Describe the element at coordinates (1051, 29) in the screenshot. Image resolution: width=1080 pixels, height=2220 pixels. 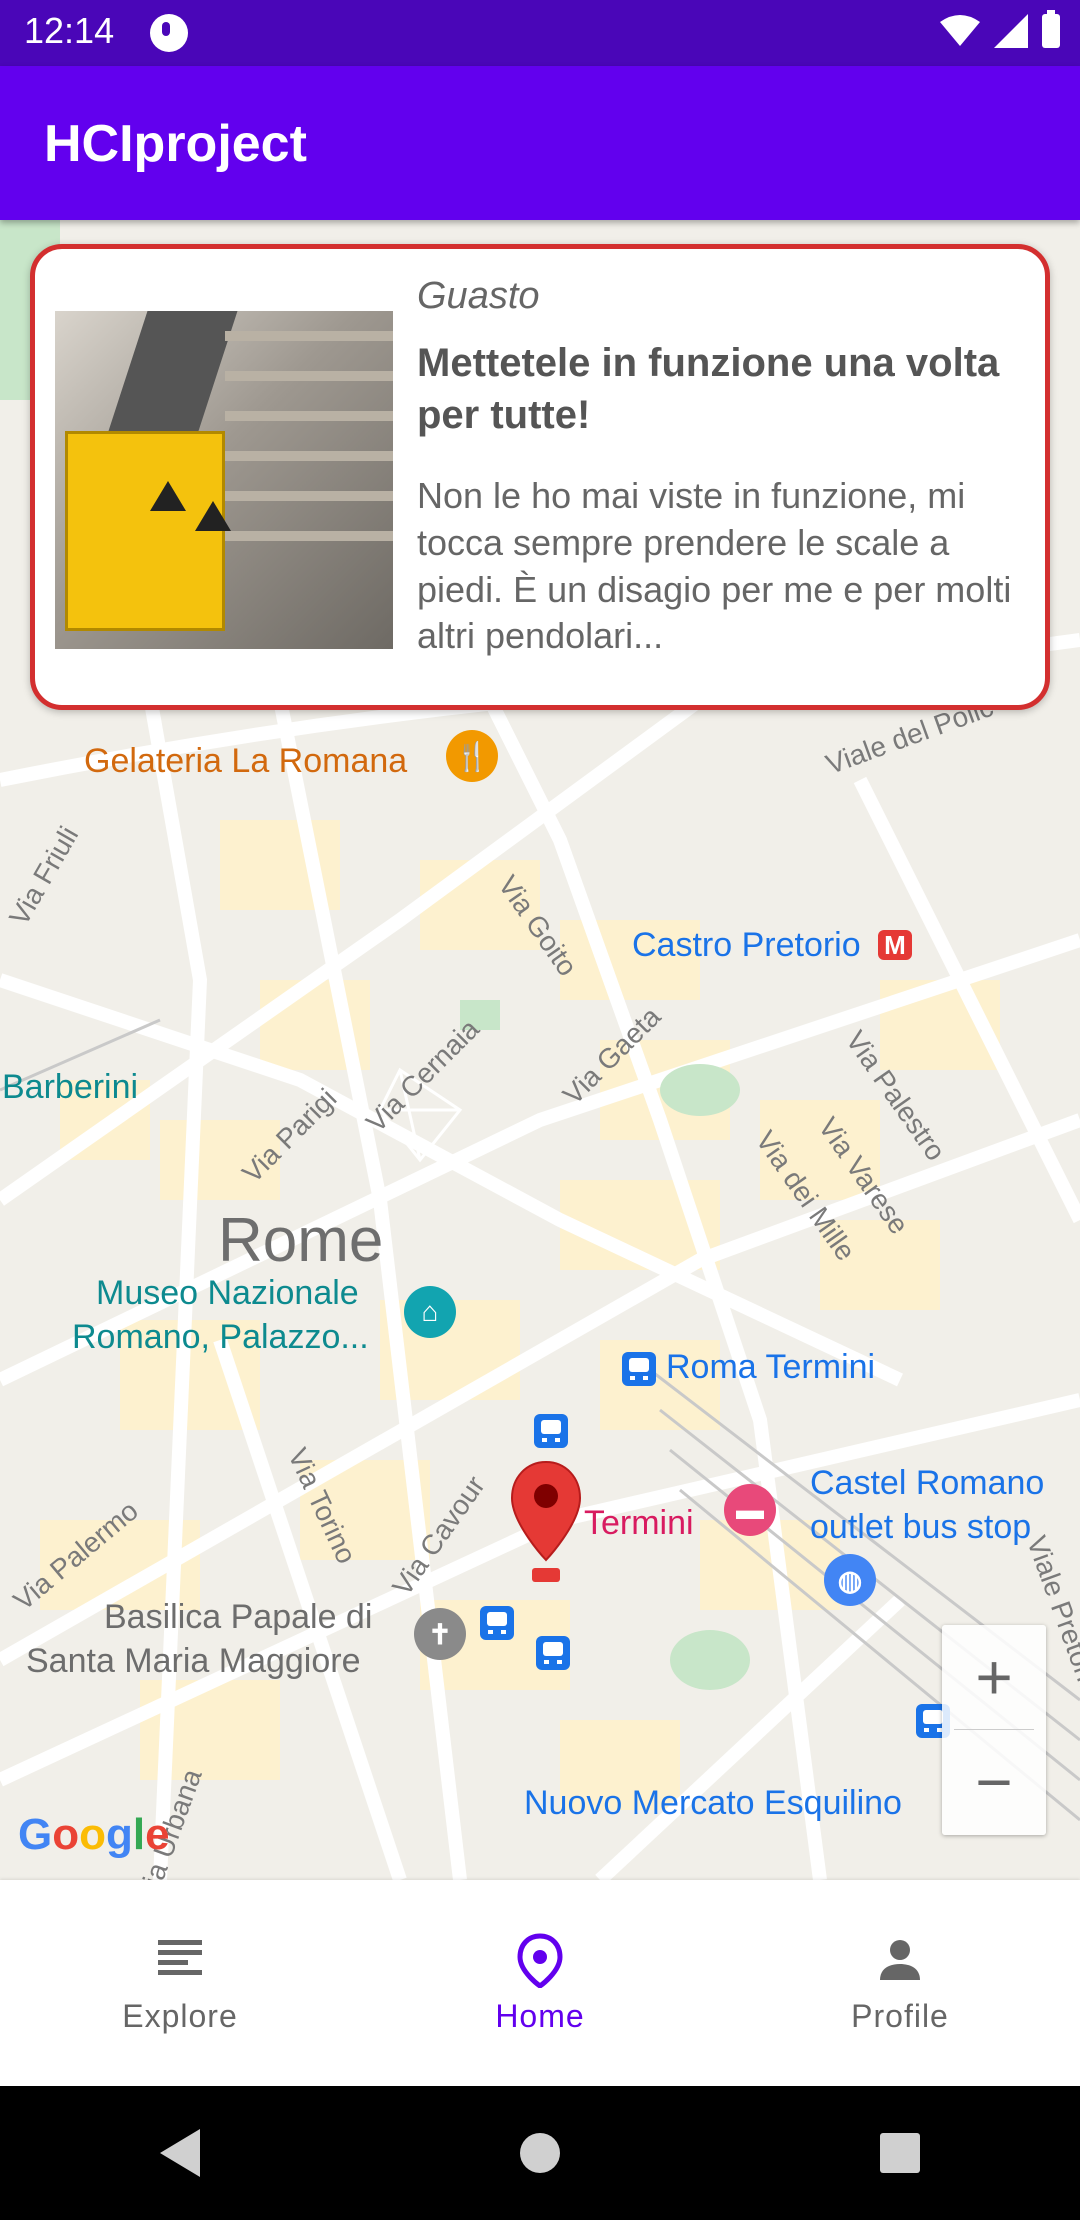
I see `battery-icon` at that location.